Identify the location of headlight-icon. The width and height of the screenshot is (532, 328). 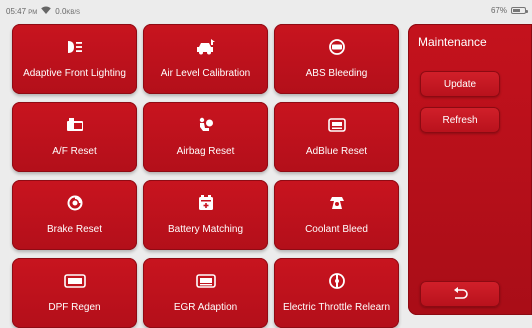
(74, 47).